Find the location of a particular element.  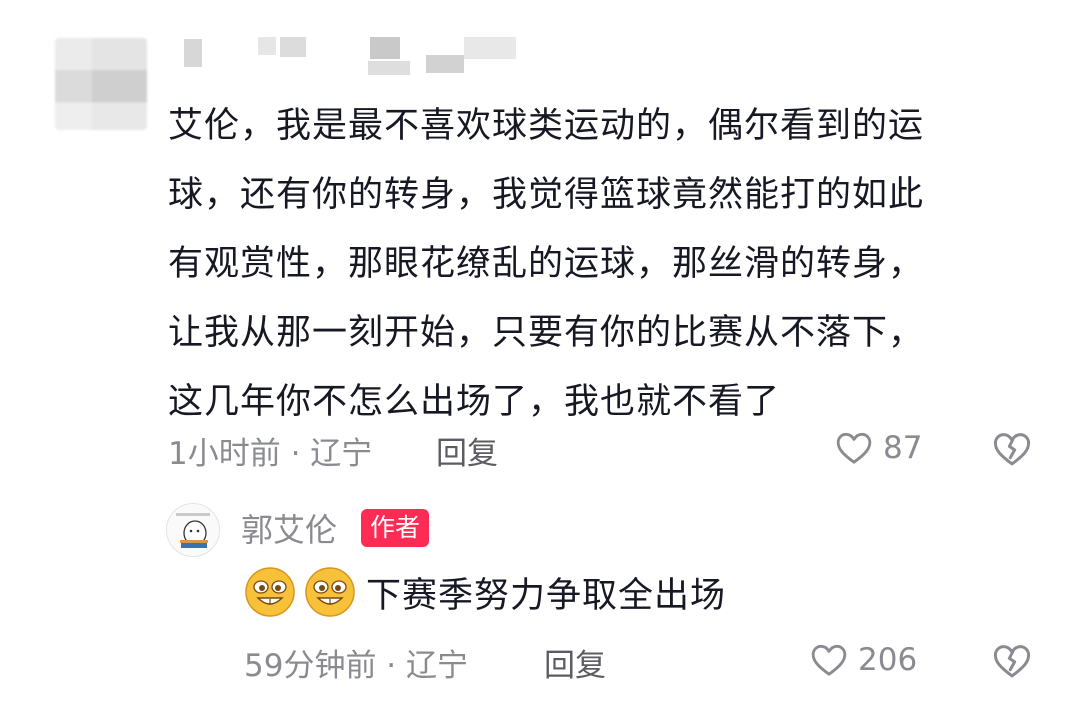

comment-dislike-button is located at coordinates (1012, 451).